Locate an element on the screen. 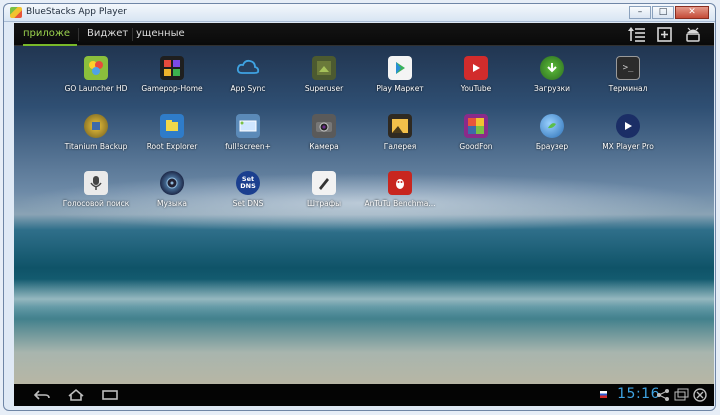  app-label: full!screen+ is located at coordinates (248, 146).